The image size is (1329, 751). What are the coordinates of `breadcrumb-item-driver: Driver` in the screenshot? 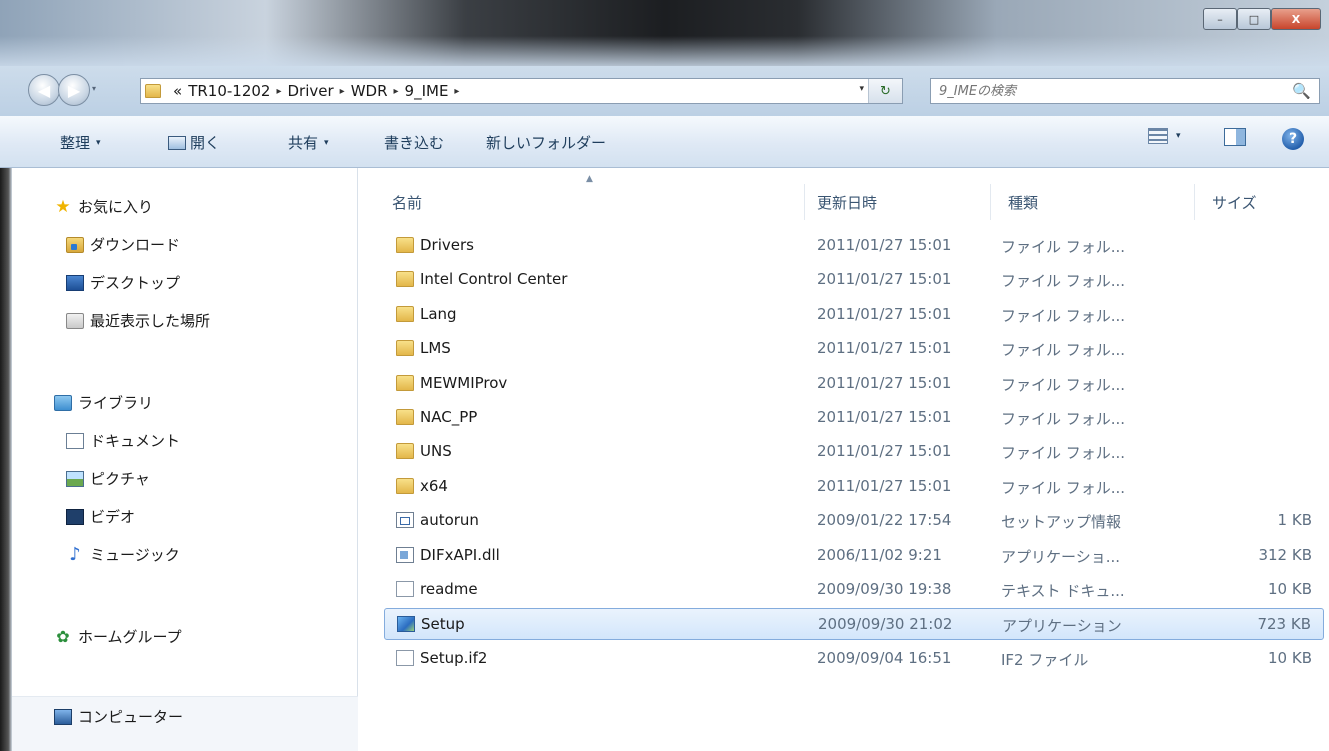 It's located at (310, 91).